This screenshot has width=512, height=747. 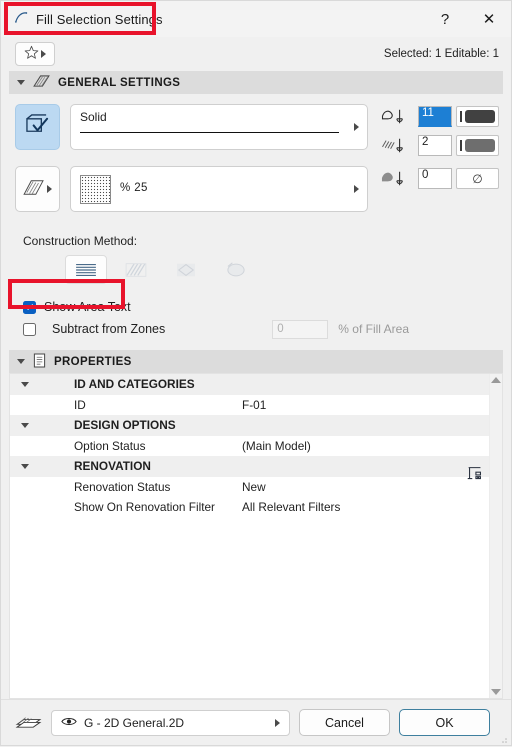 I want to click on cancel-button: Cancel, so click(x=344, y=722).